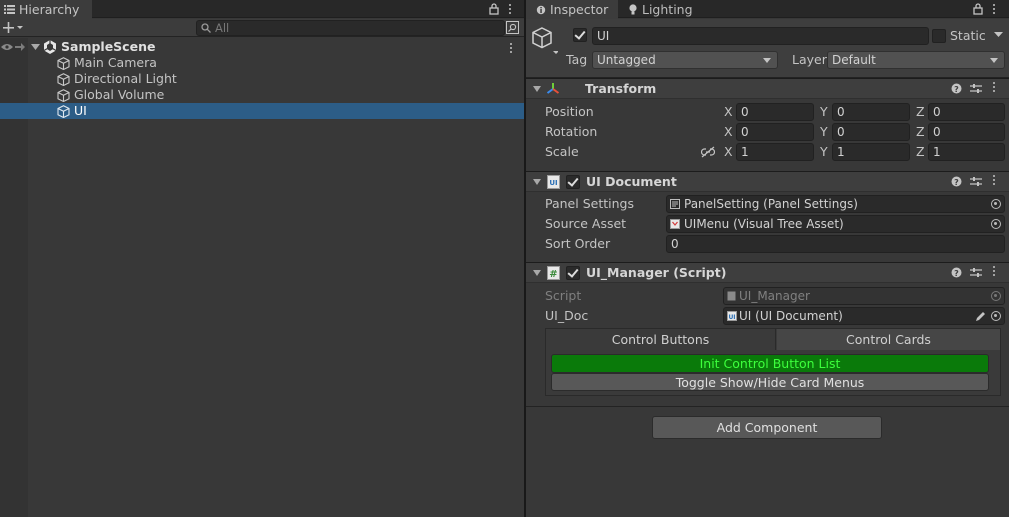 The image size is (1009, 517). Describe the element at coordinates (262, 95) in the screenshot. I see `hierarchy-item-global-volume: Global Volume` at that location.